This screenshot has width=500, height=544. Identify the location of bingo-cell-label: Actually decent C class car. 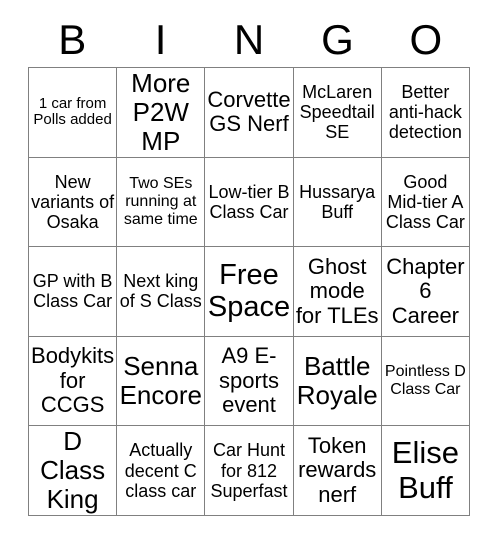
(160, 470).